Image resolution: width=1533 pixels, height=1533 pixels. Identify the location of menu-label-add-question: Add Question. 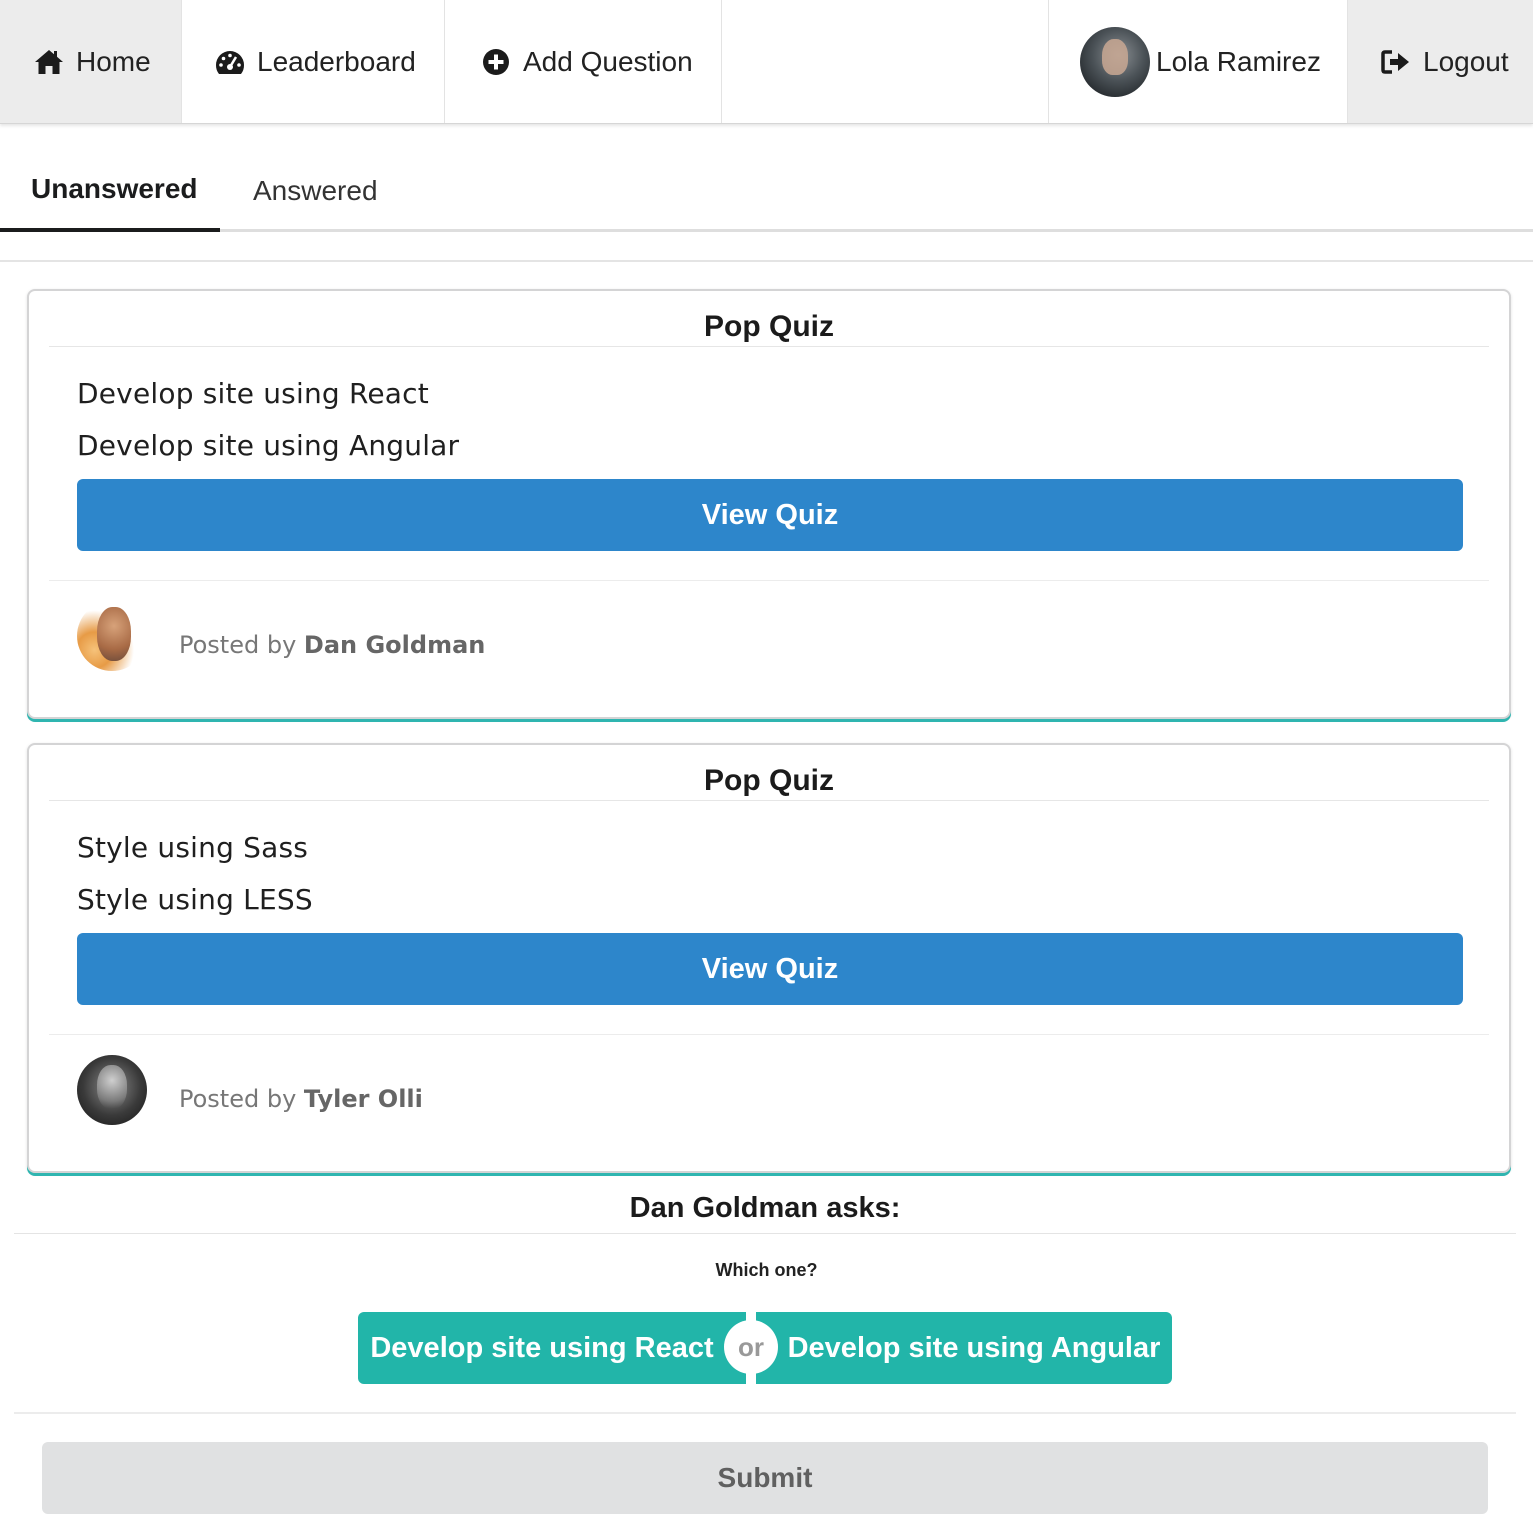
(608, 61).